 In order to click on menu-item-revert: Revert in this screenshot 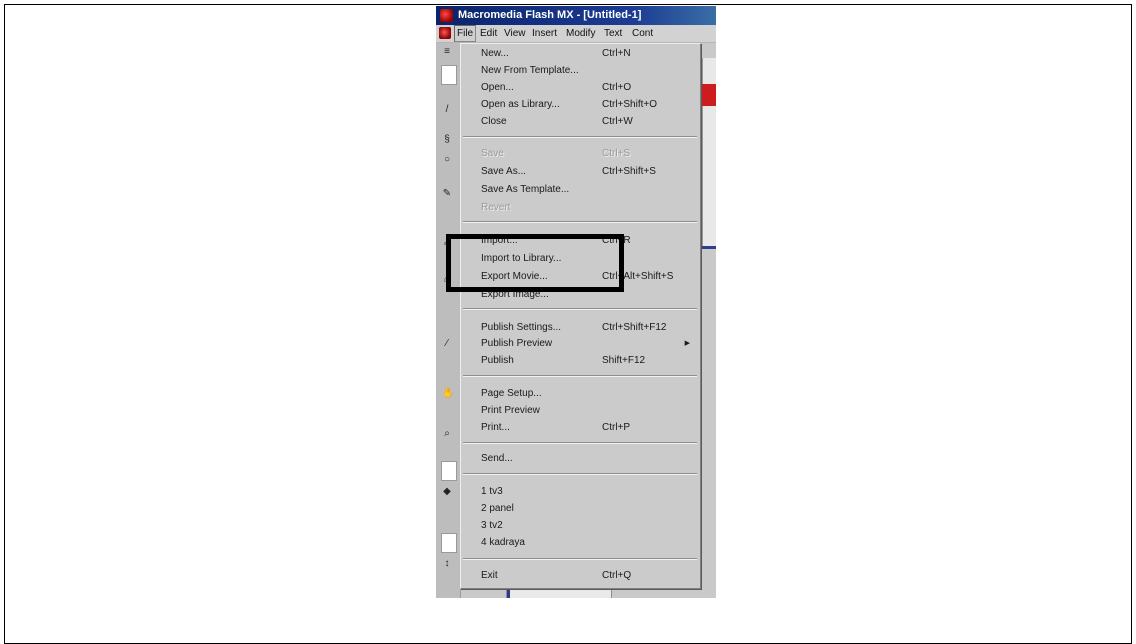, I will do `click(496, 207)`.